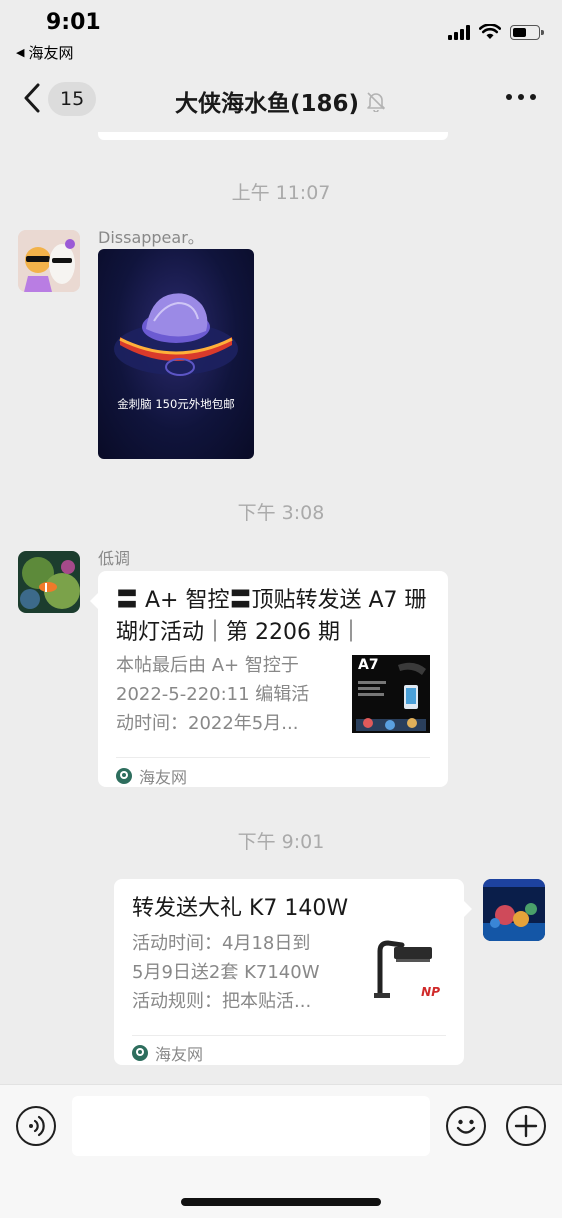 This screenshot has height=1218, width=562. Describe the element at coordinates (376, 102) in the screenshot. I see `mute-bell-icon` at that location.